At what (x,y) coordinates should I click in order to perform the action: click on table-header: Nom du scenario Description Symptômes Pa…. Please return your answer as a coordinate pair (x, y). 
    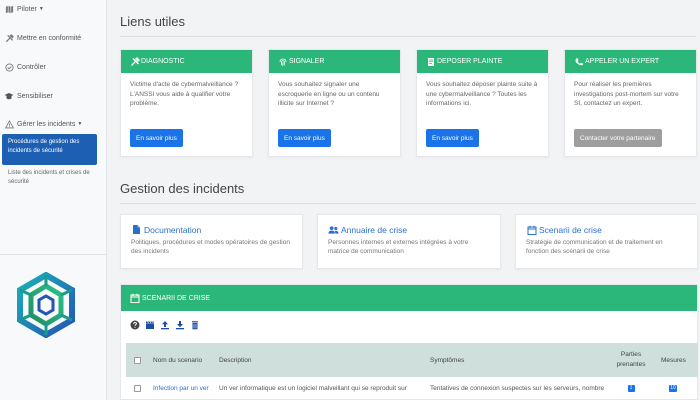
    Looking at the image, I should click on (412, 360).